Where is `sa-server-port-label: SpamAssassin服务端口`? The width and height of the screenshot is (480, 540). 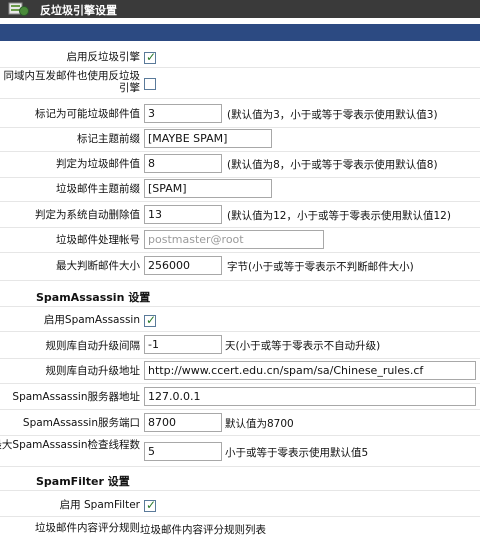 sa-server-port-label: SpamAssassin服务端口 is located at coordinates (81, 423).